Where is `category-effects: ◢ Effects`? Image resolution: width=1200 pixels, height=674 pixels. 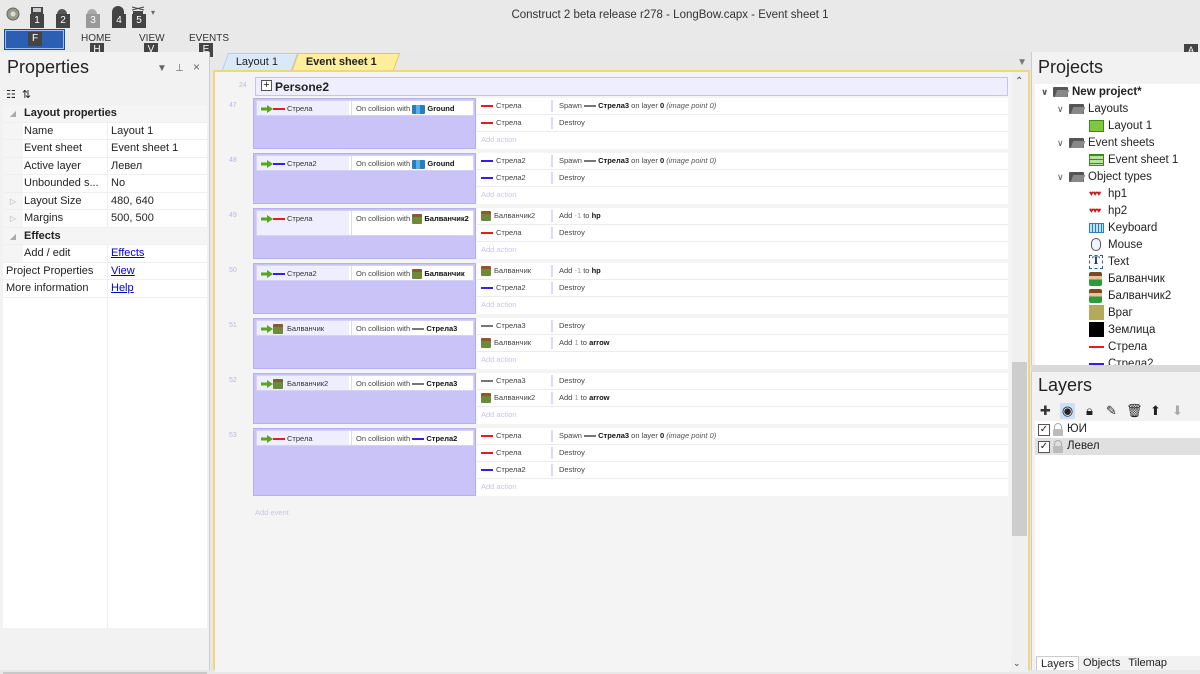 category-effects: ◢ Effects is located at coordinates (105, 236).